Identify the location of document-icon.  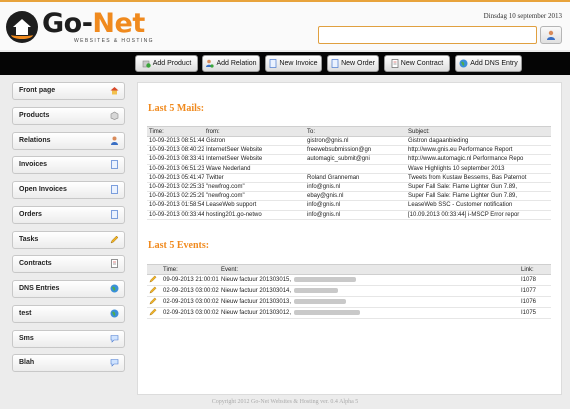
(114, 189).